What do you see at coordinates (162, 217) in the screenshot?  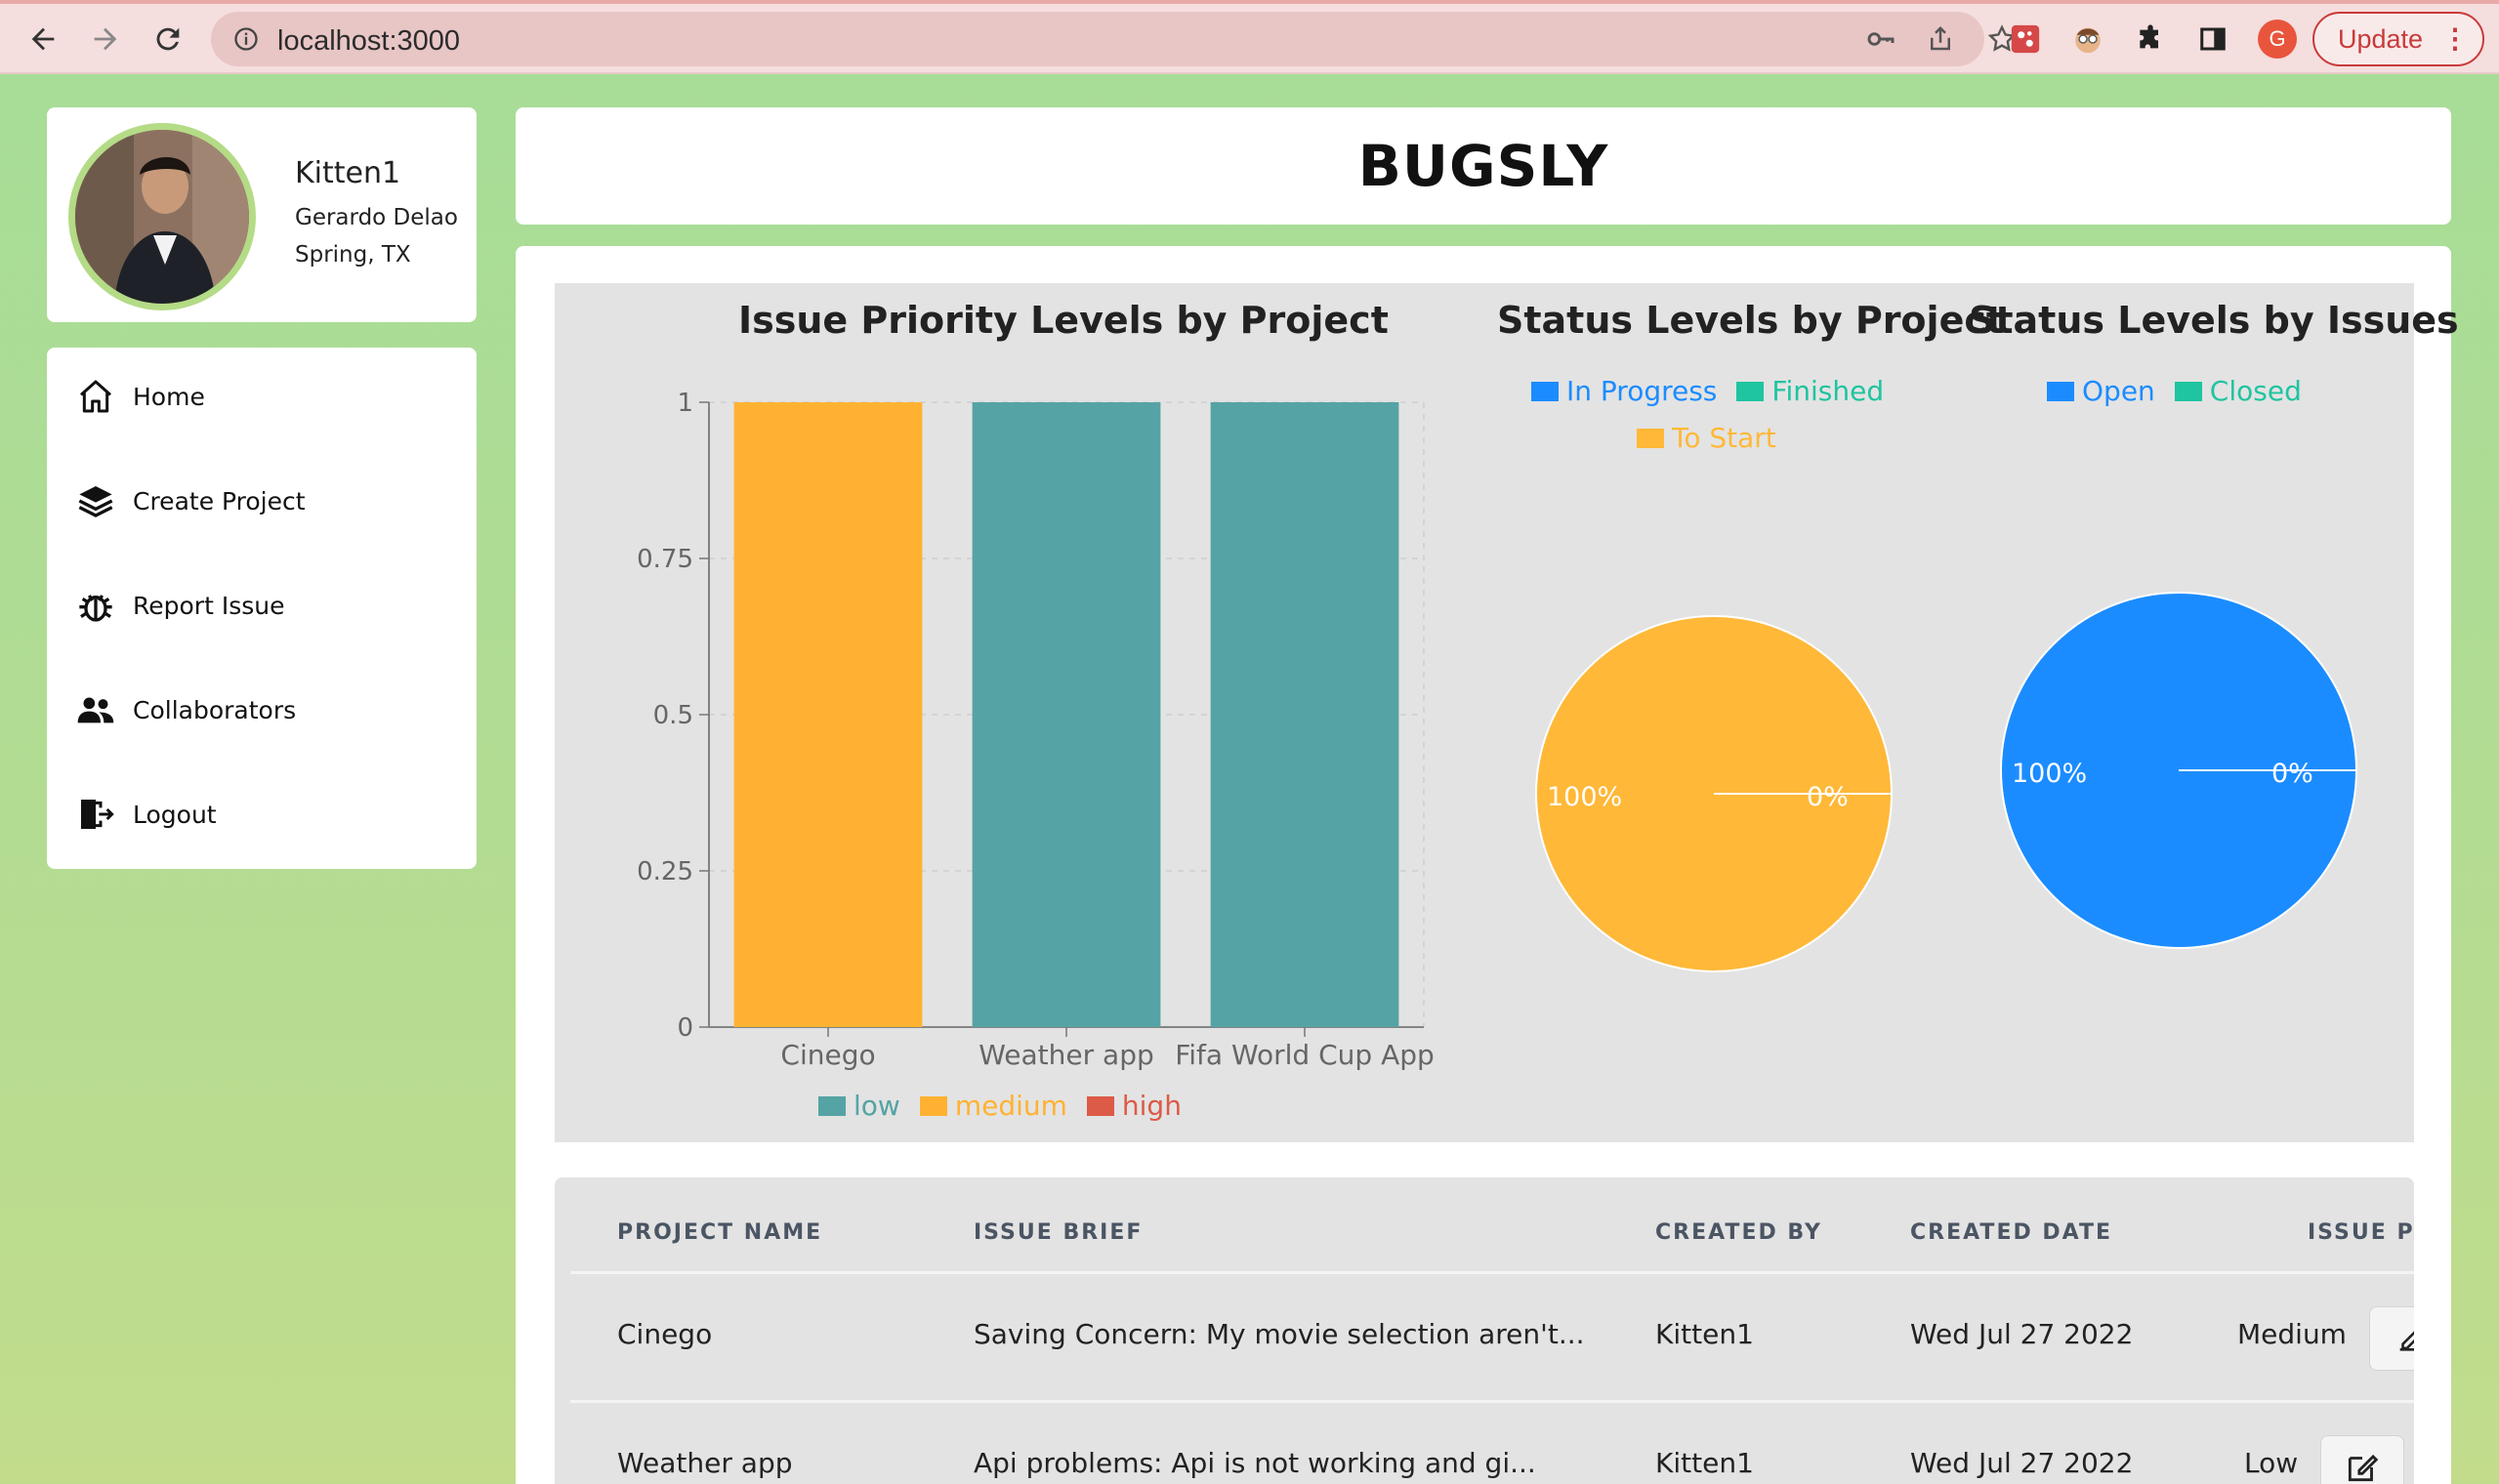 I see `avatar` at bounding box center [162, 217].